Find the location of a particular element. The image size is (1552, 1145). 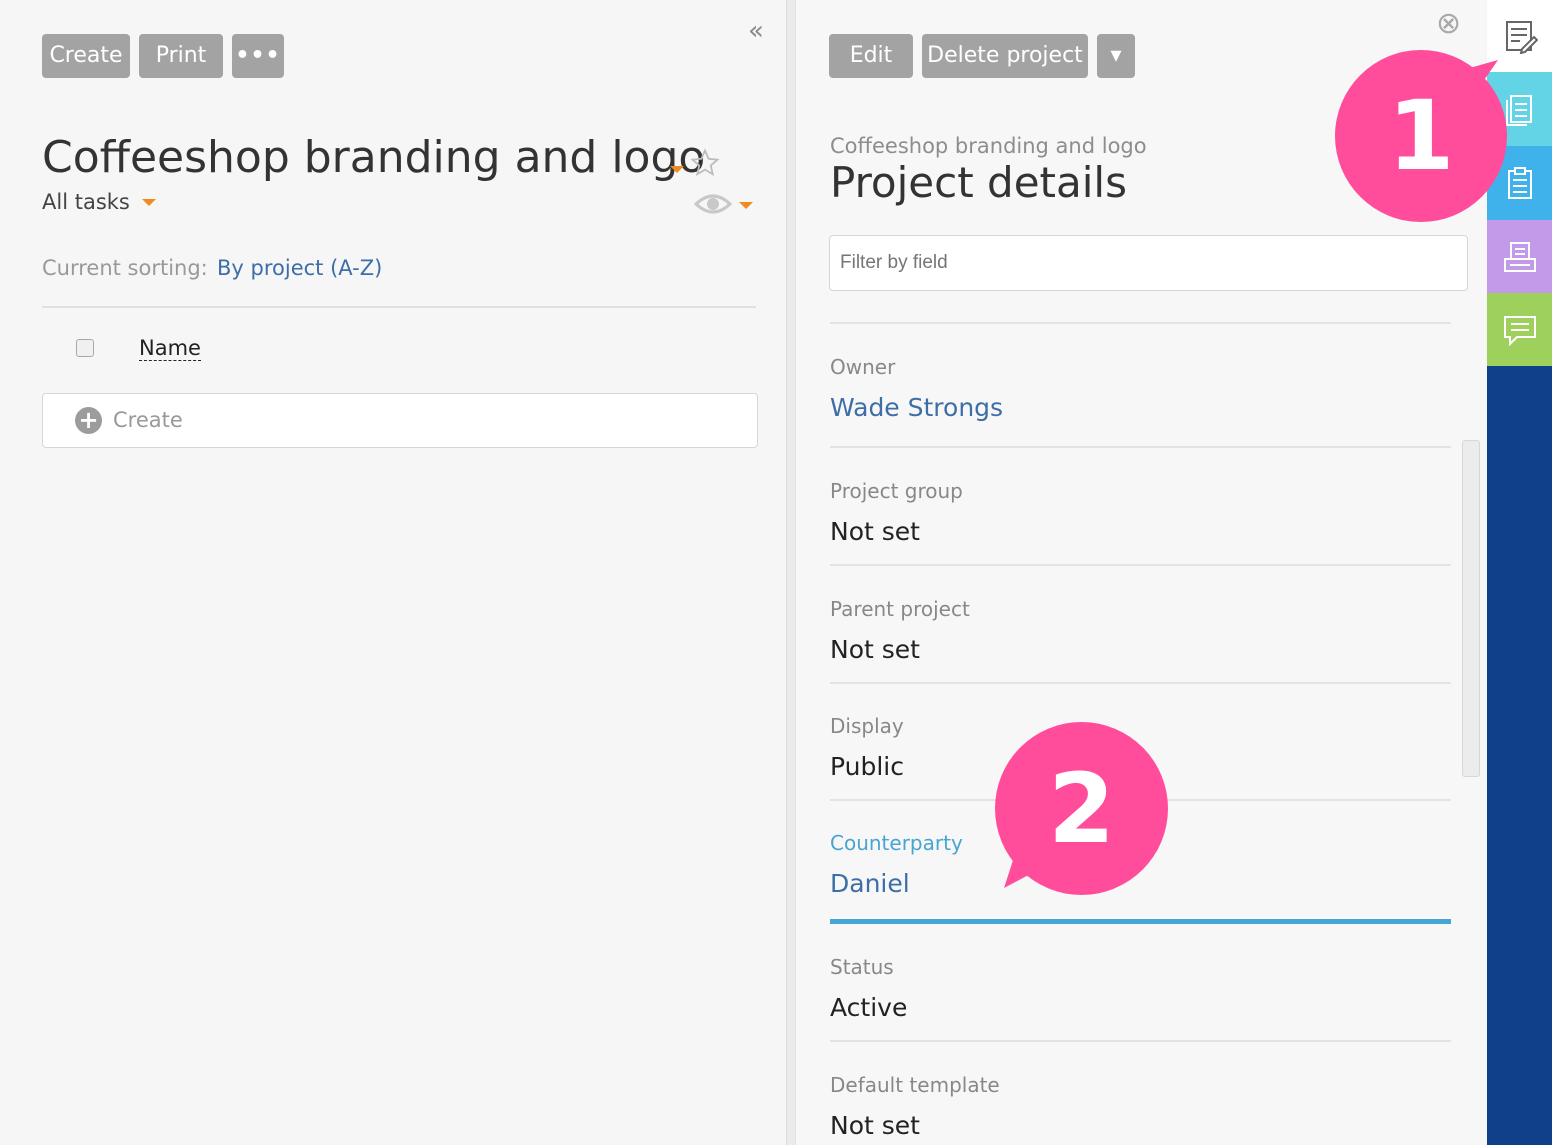

field-value-project-group: Not set is located at coordinates (875, 531).